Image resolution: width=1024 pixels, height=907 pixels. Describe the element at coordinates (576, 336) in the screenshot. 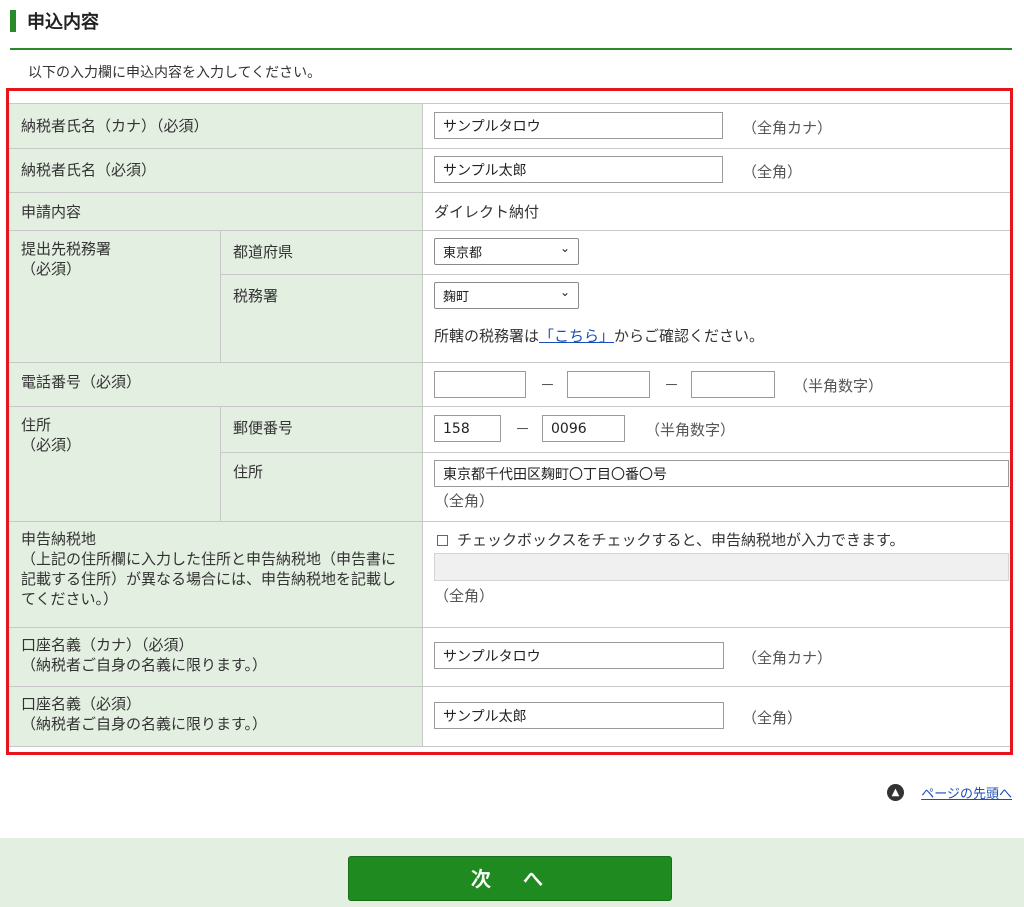

I see `tax-office-lookup-link: 「こちら」` at that location.